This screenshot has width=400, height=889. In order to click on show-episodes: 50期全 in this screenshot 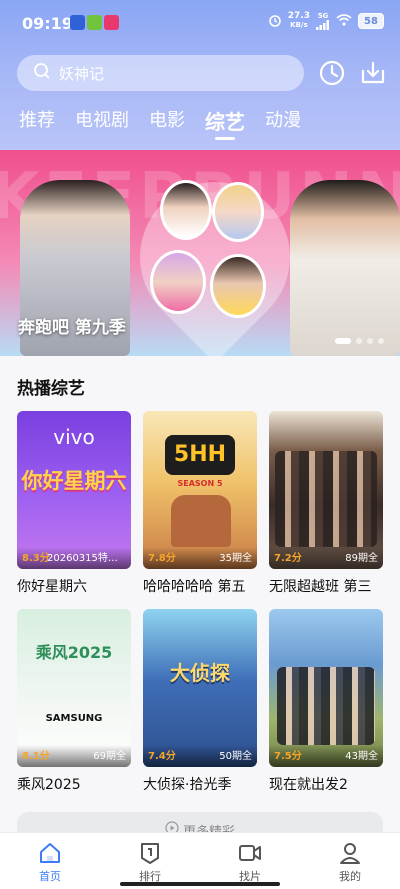, I will do `click(235, 756)`.